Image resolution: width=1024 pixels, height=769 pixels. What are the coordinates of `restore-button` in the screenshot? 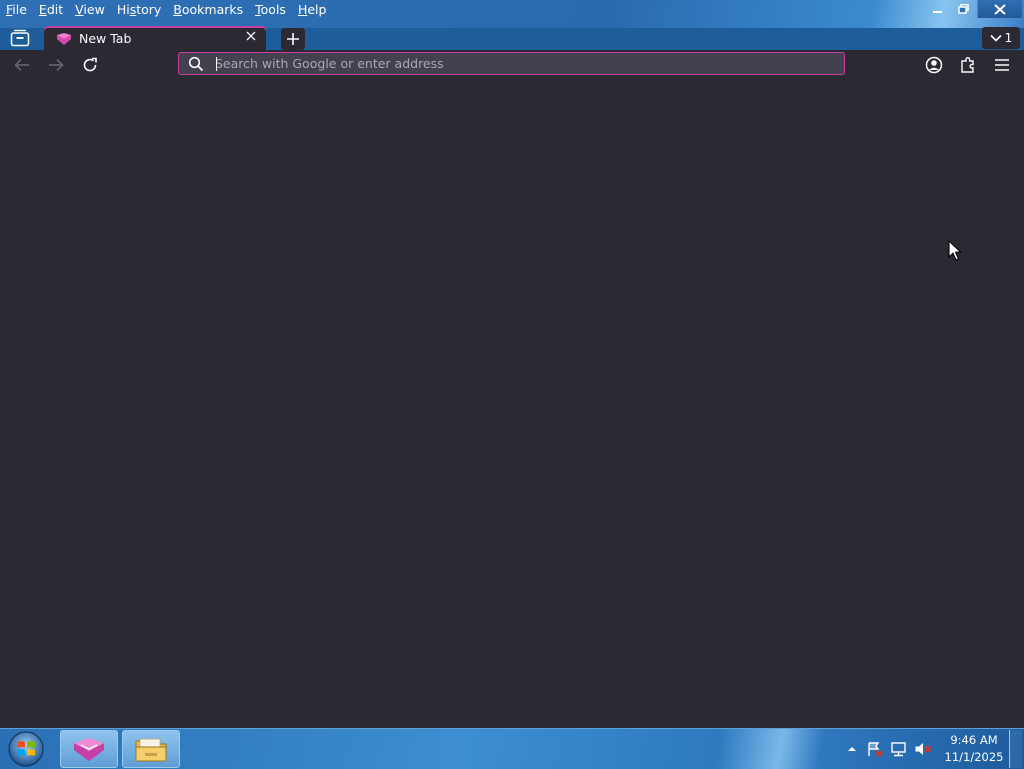 It's located at (964, 9).